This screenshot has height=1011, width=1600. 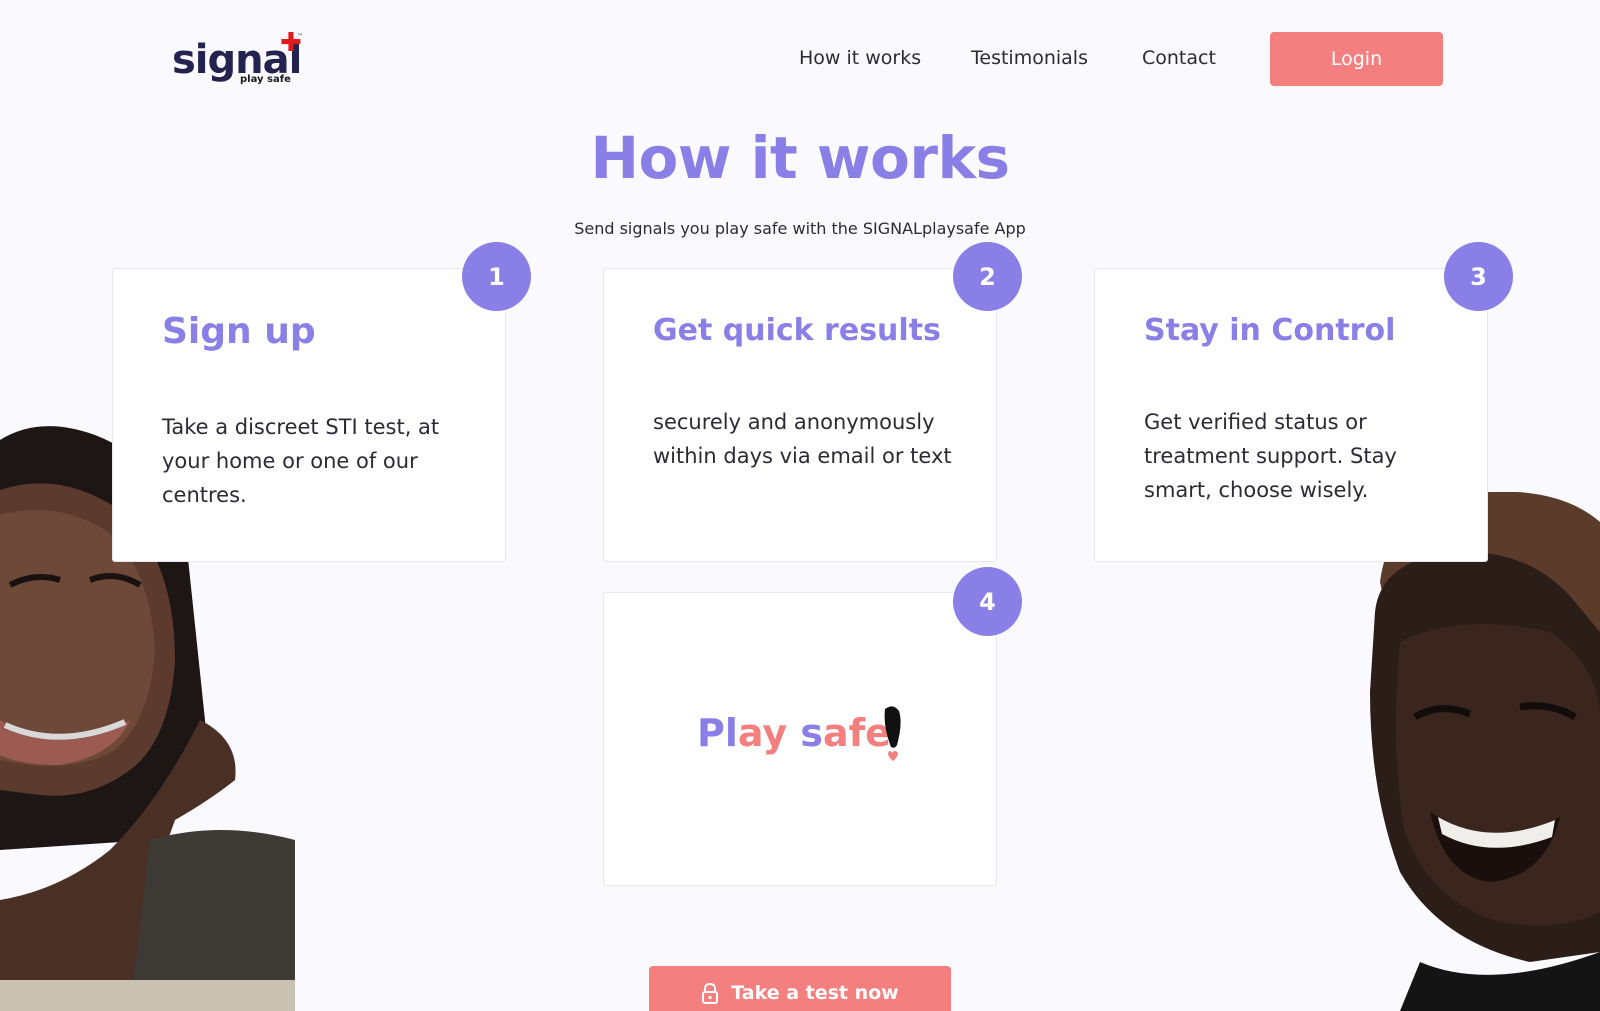 I want to click on step-number-badge: 3, so click(x=1478, y=276).